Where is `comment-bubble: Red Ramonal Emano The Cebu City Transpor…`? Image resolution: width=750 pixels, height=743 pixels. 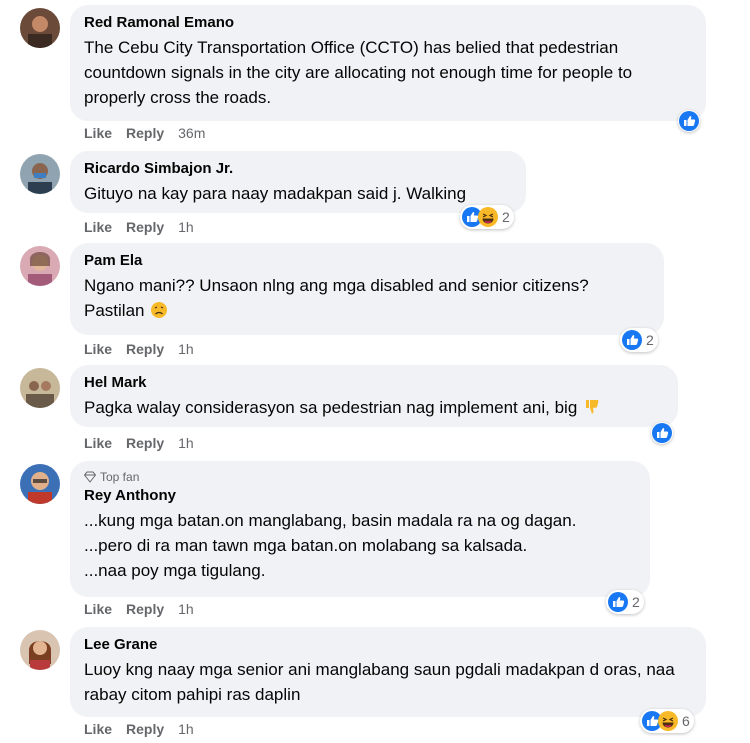
comment-bubble: Red Ramonal Emano The Cebu City Transpor… is located at coordinates (388, 63).